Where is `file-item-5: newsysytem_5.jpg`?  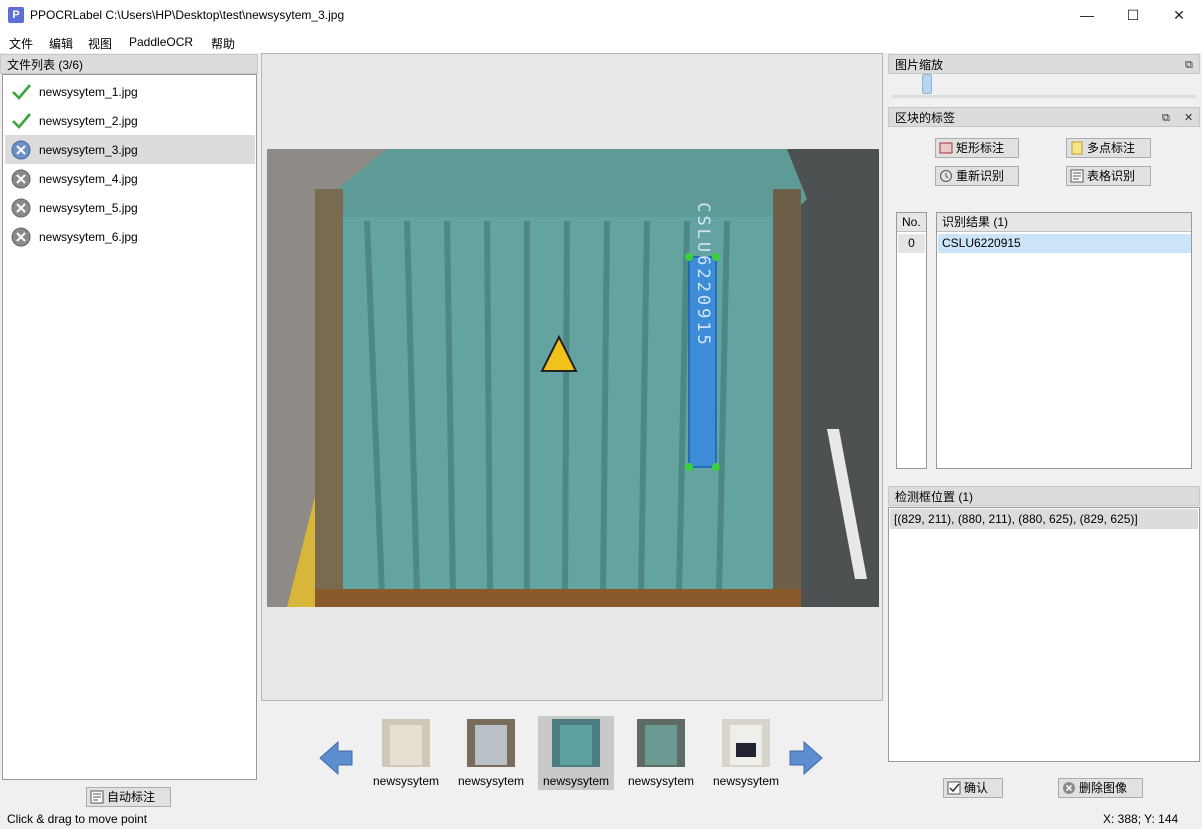 file-item-5: newsysytem_5.jpg is located at coordinates (130, 207).